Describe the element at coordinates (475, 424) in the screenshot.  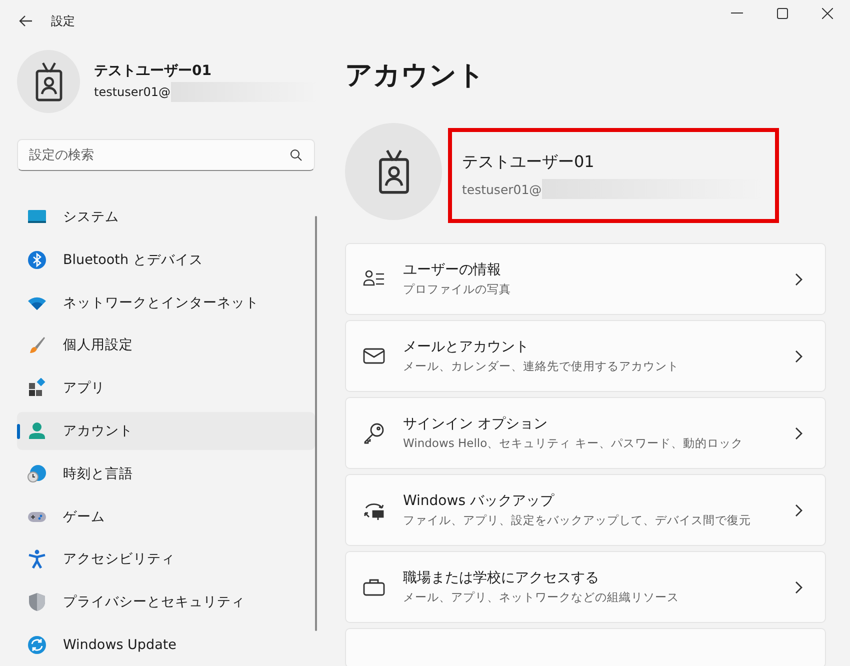
I see `card-title: サインイン オプション` at that location.